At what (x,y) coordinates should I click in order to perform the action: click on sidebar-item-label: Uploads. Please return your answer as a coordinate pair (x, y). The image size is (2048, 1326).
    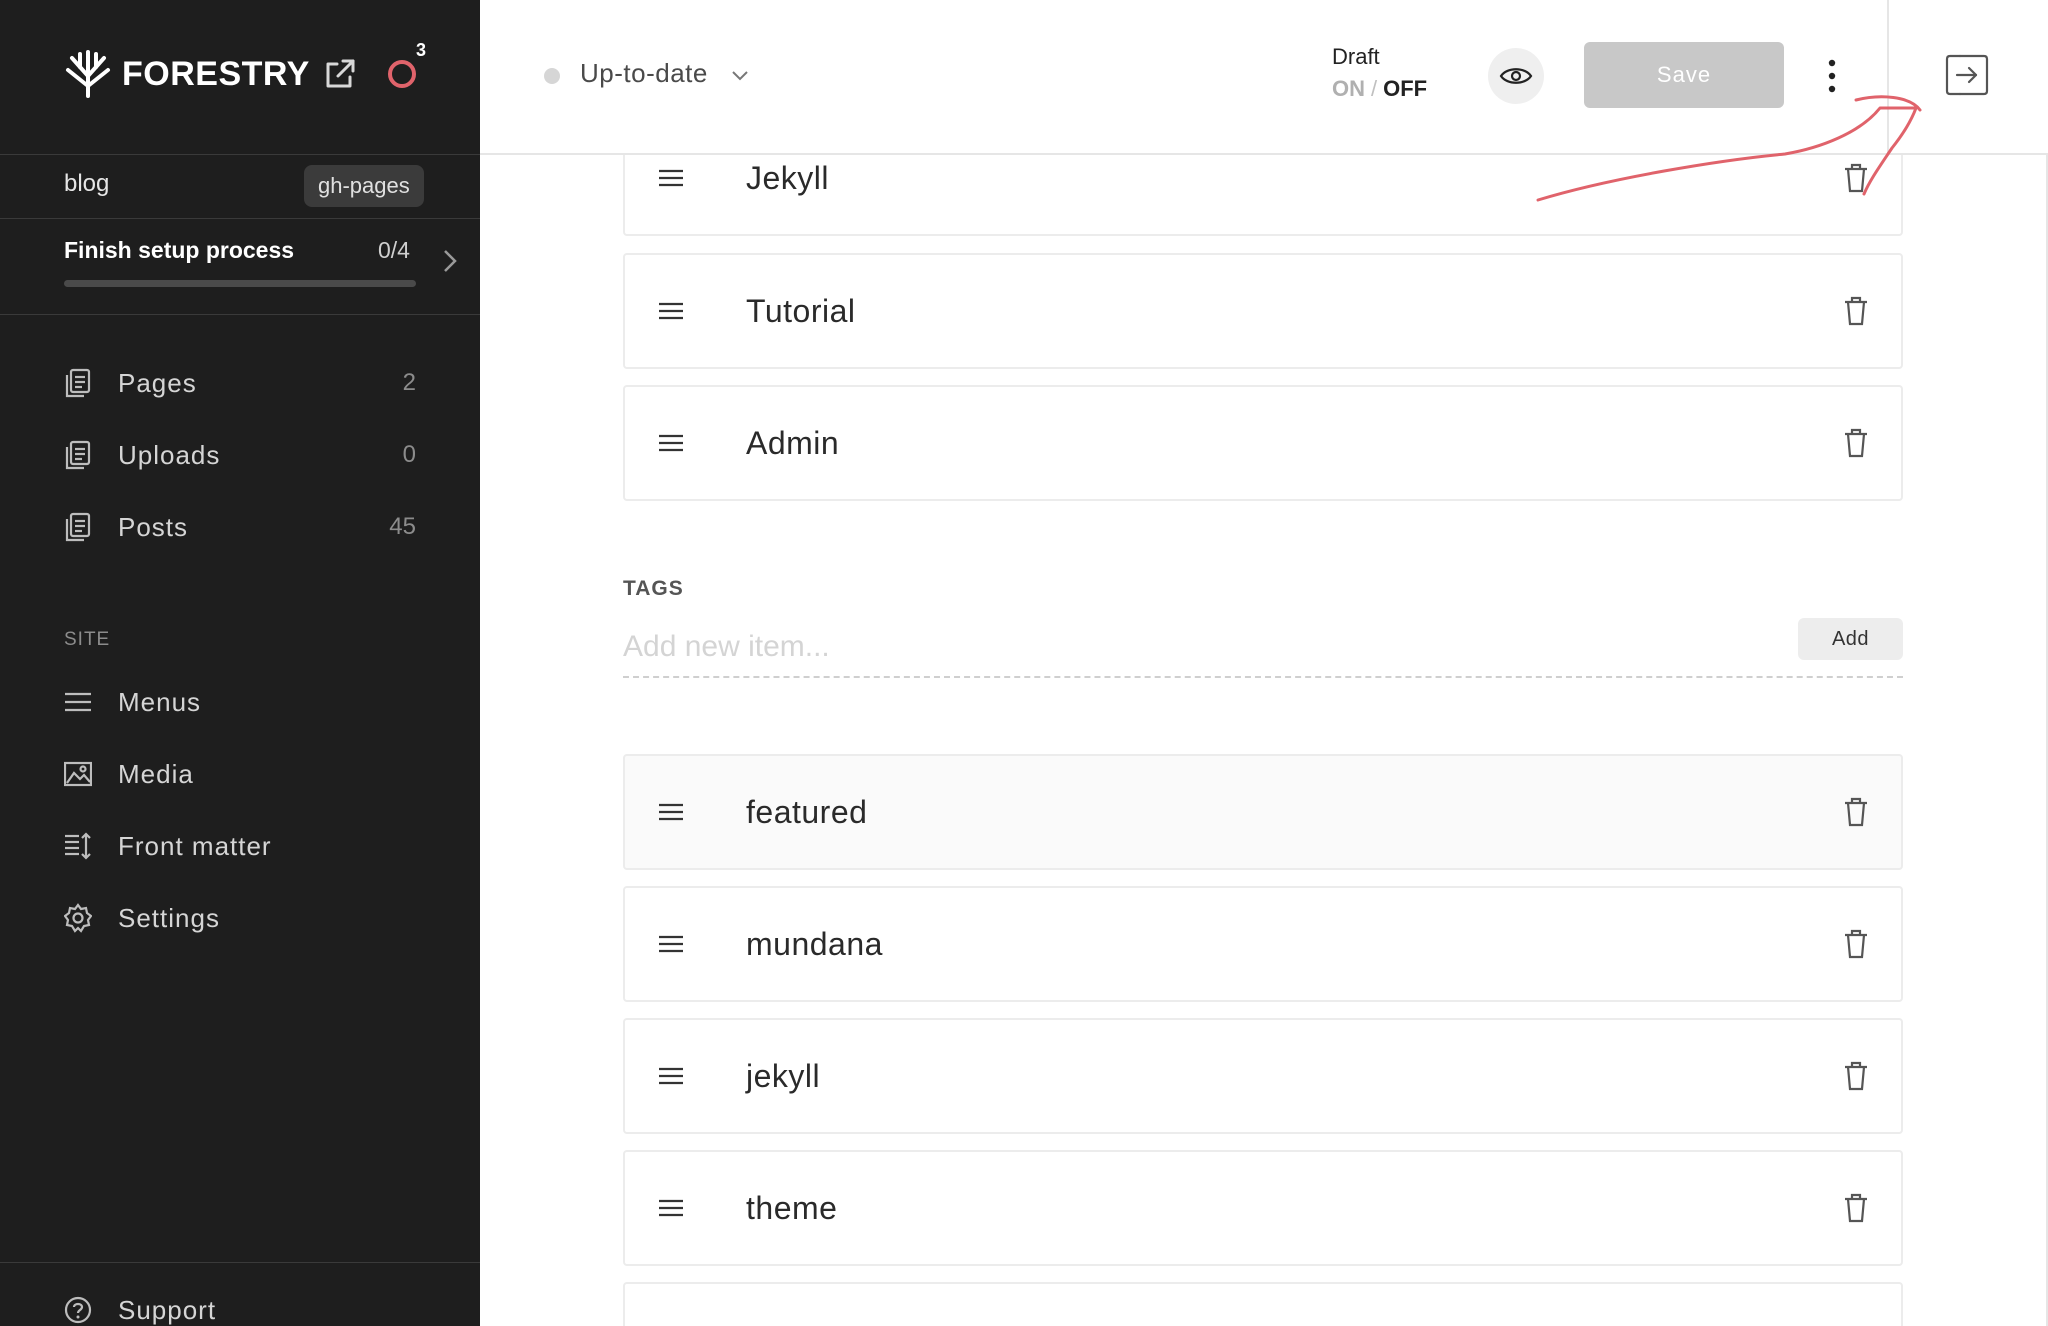
    Looking at the image, I should click on (169, 454).